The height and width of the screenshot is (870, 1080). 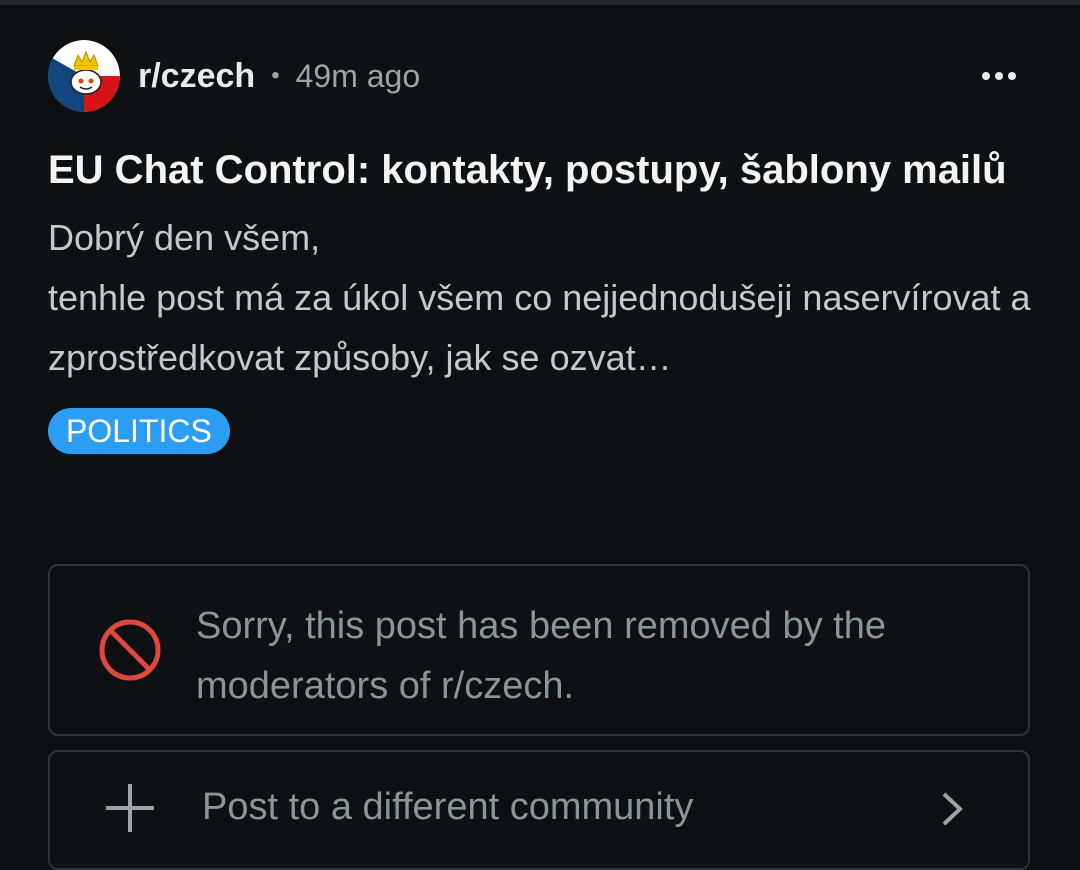 What do you see at coordinates (130, 808) in the screenshot?
I see `plus-icon` at bounding box center [130, 808].